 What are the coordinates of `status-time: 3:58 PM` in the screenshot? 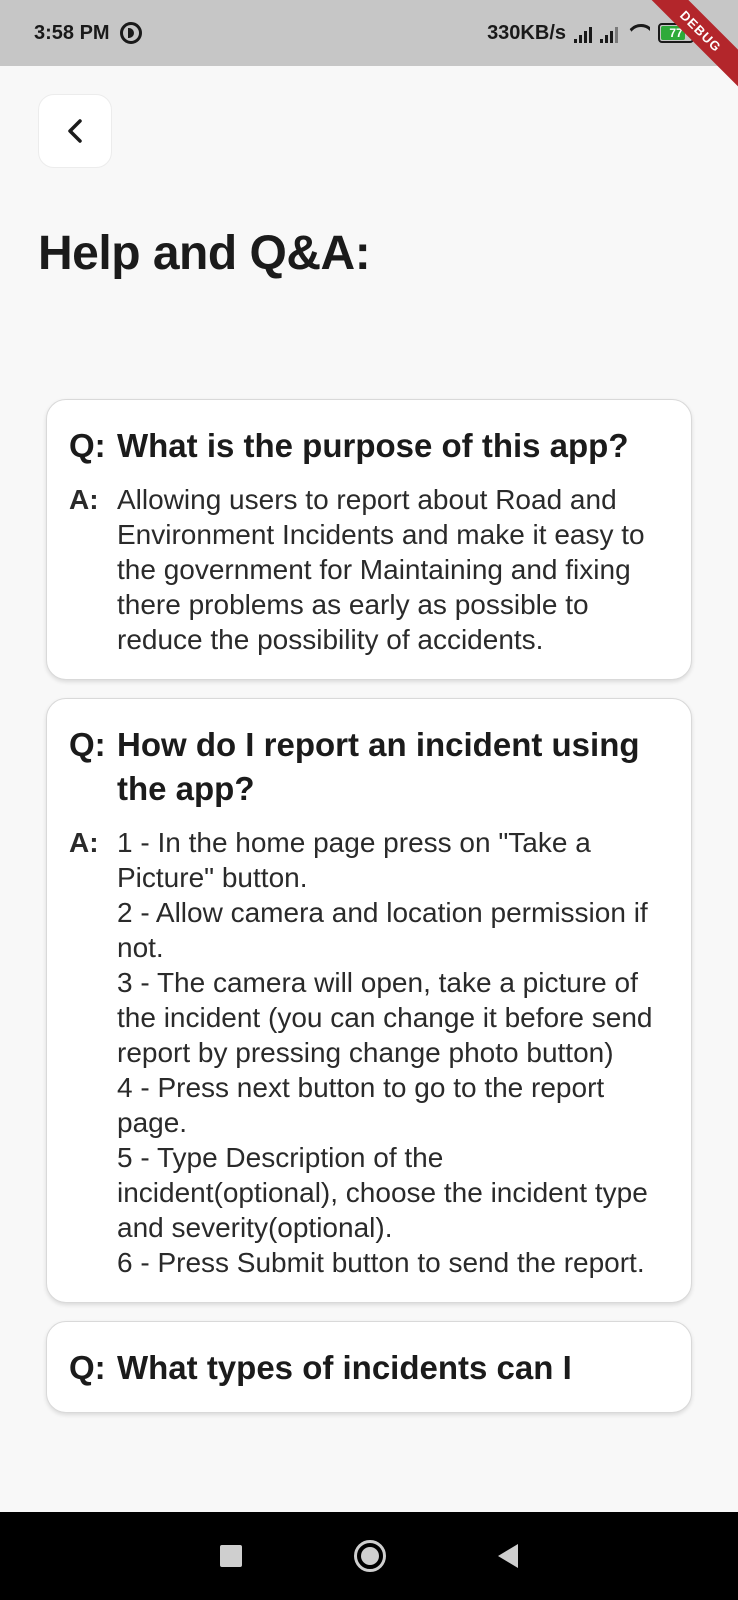 It's located at (72, 32).